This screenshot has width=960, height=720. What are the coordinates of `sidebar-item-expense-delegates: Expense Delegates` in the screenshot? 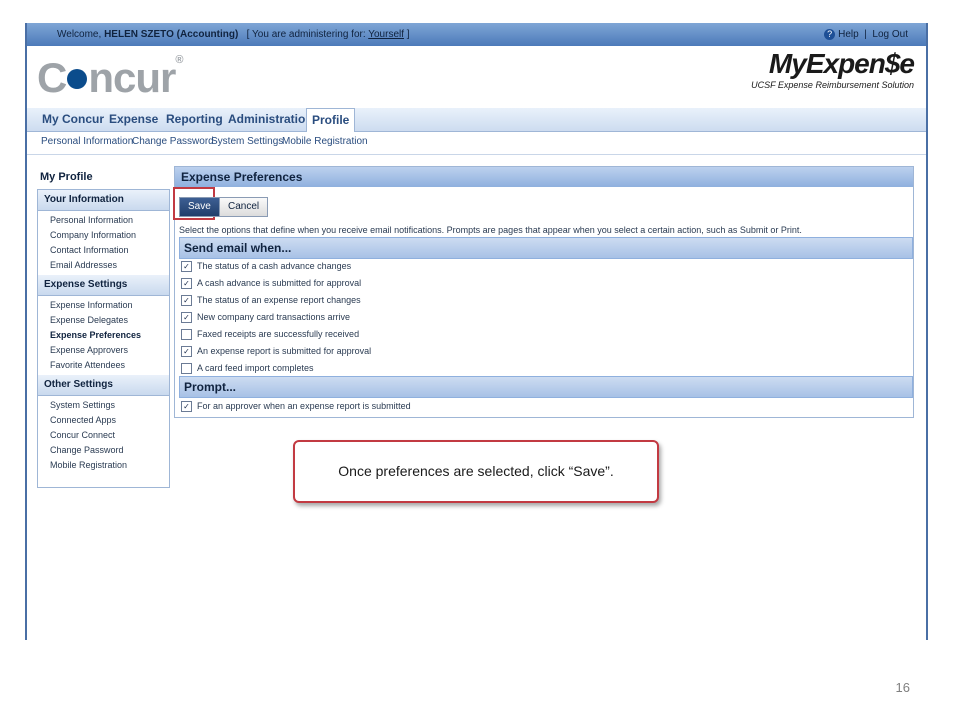 It's located at (103, 320).